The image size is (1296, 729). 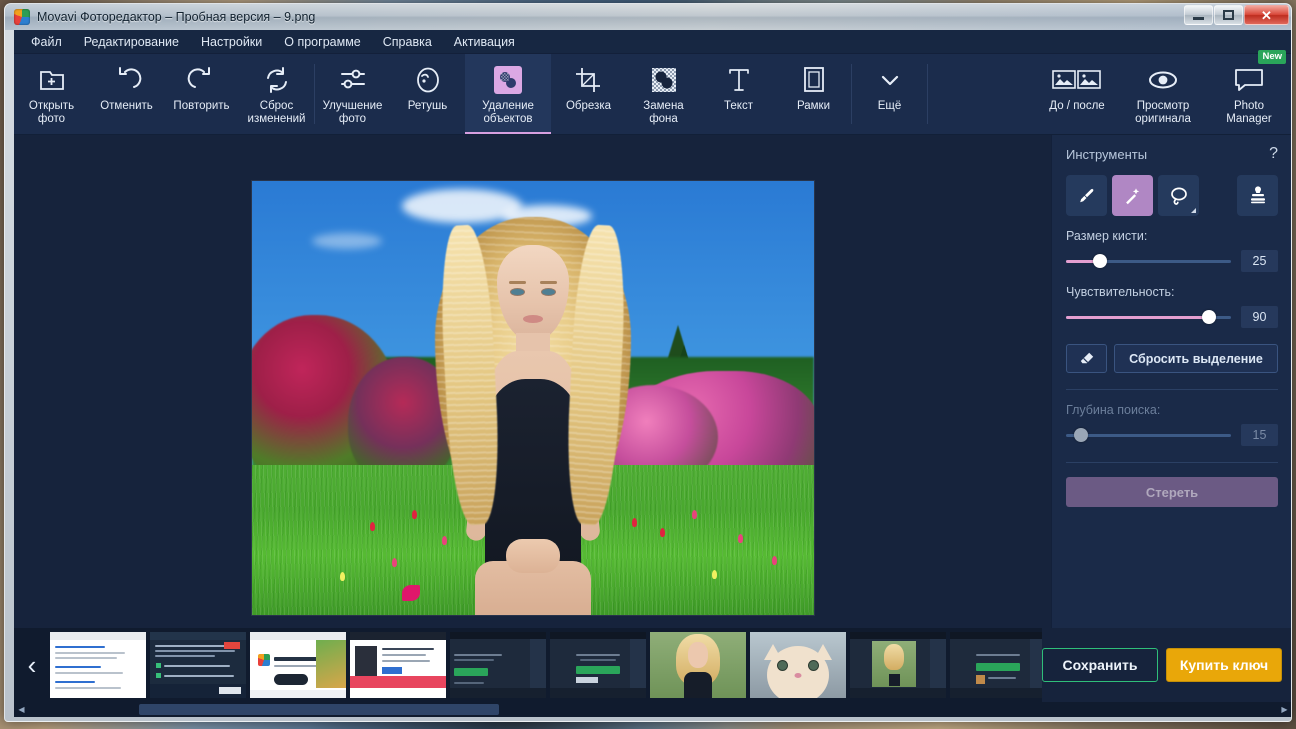 What do you see at coordinates (981, 94) in the screenshot?
I see `toolbar-filler` at bounding box center [981, 94].